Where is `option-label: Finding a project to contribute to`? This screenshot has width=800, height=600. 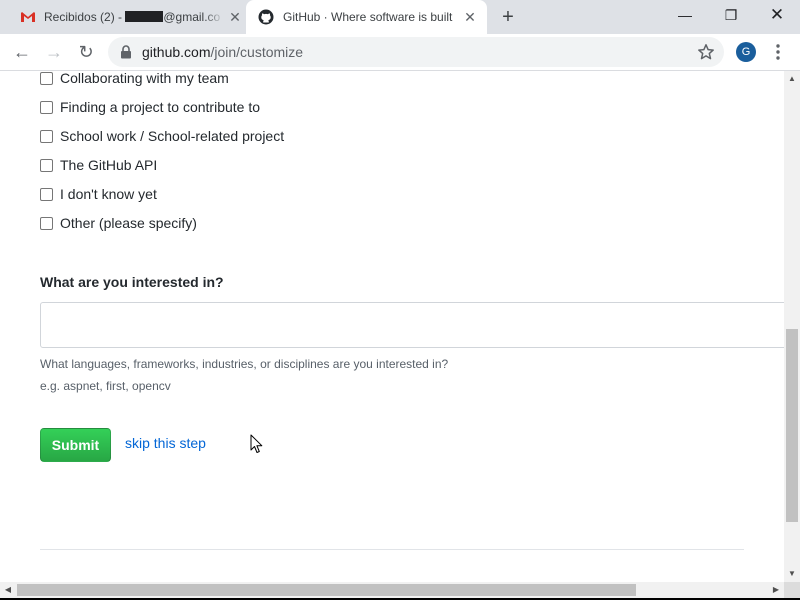
option-label: Finding a project to contribute to is located at coordinates (160, 107).